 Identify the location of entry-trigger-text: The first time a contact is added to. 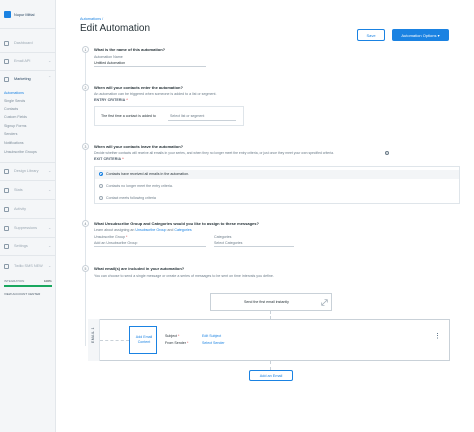
(128, 116).